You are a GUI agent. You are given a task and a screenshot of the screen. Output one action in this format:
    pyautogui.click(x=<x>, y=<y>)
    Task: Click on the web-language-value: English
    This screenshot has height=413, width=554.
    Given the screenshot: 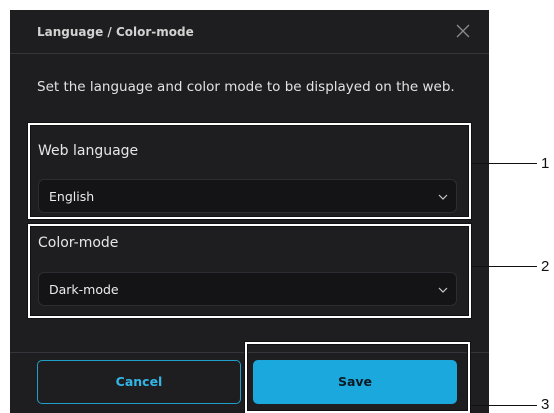 What is the action you would take?
    pyautogui.click(x=72, y=196)
    